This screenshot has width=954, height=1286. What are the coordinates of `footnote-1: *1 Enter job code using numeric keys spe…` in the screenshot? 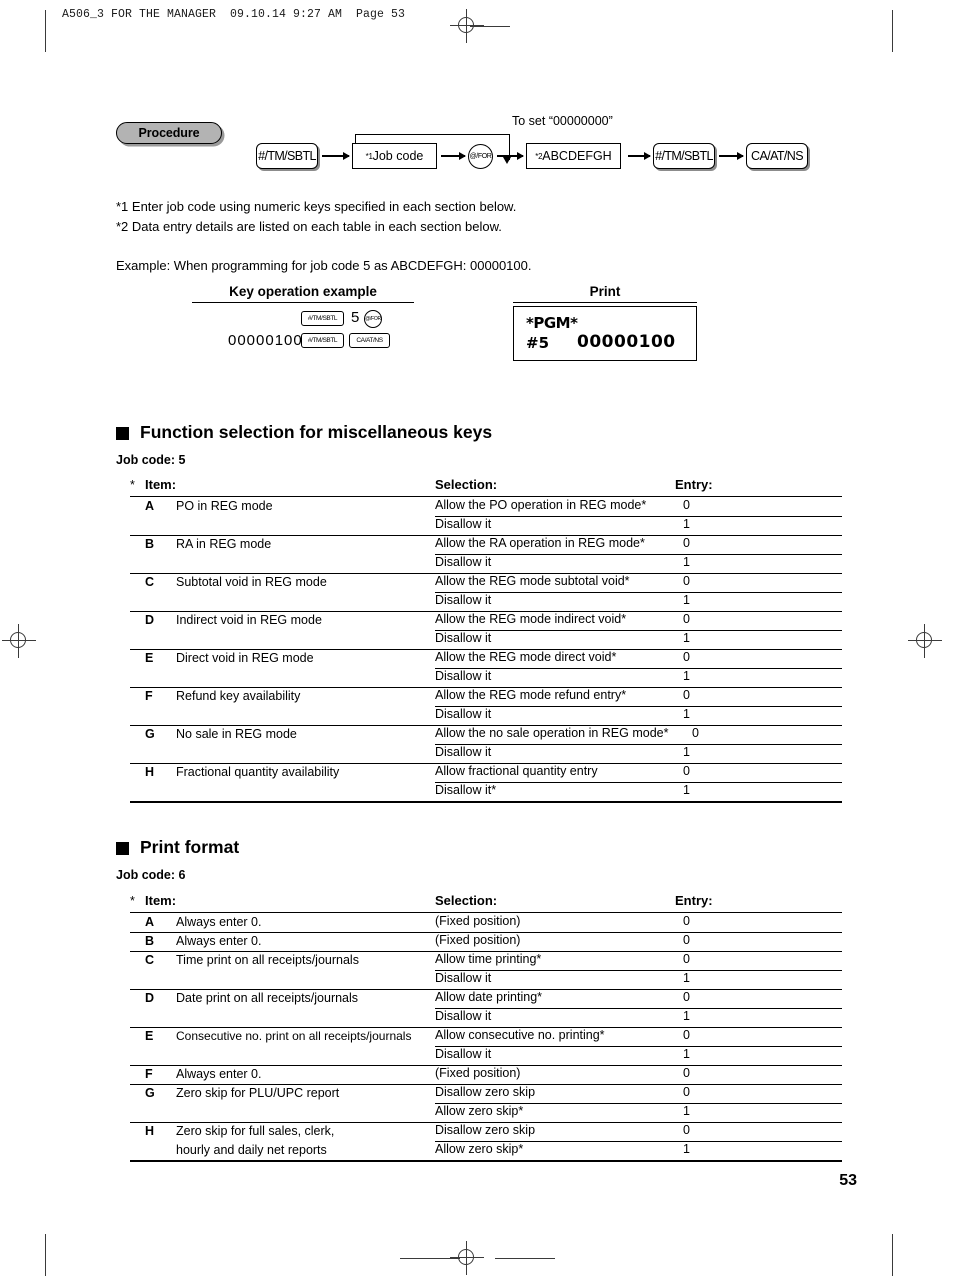 It's located at (316, 206).